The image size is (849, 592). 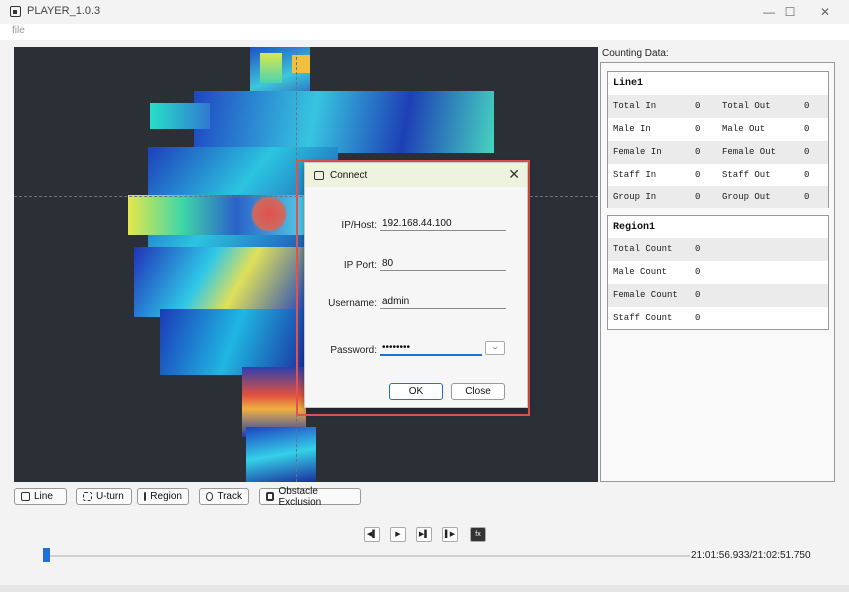 What do you see at coordinates (711, 175) in the screenshot?
I see `table-row: Staff In 0 Staff Out 0` at bounding box center [711, 175].